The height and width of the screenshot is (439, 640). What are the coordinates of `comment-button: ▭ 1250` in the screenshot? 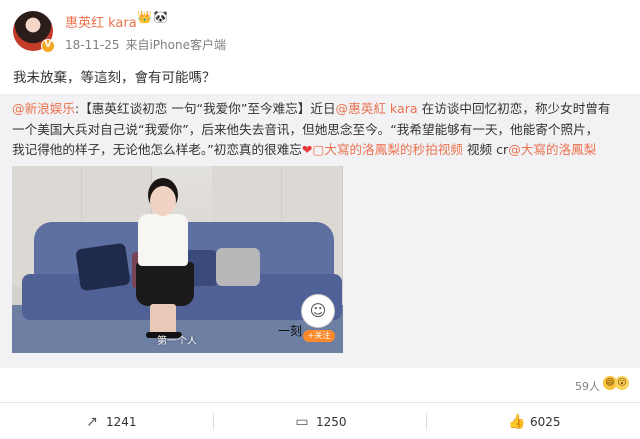 It's located at (320, 421).